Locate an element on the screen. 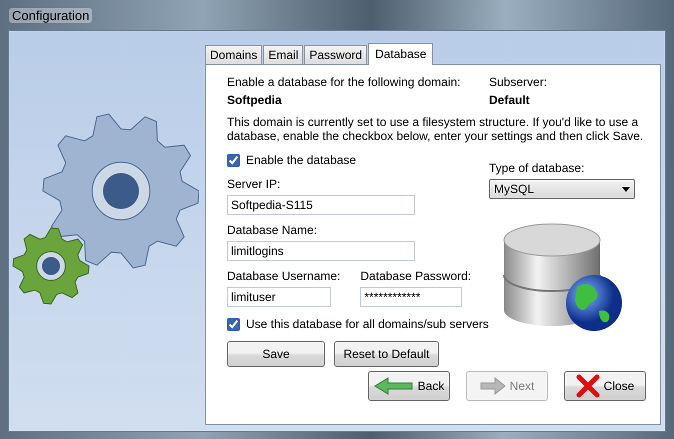 This screenshot has height=439, width=674. type-label: Type of database: is located at coordinates (537, 168).